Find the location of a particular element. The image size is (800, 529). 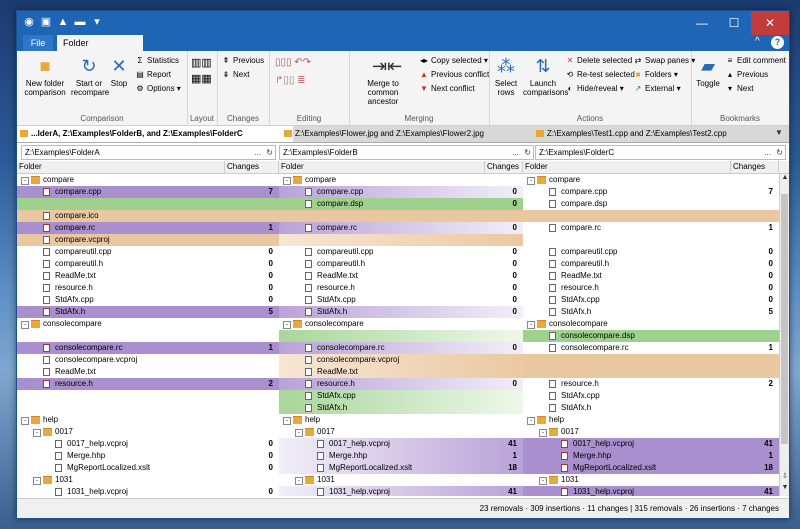

row-cell: 0017_help.vcproj 41 is located at coordinates (651, 444).